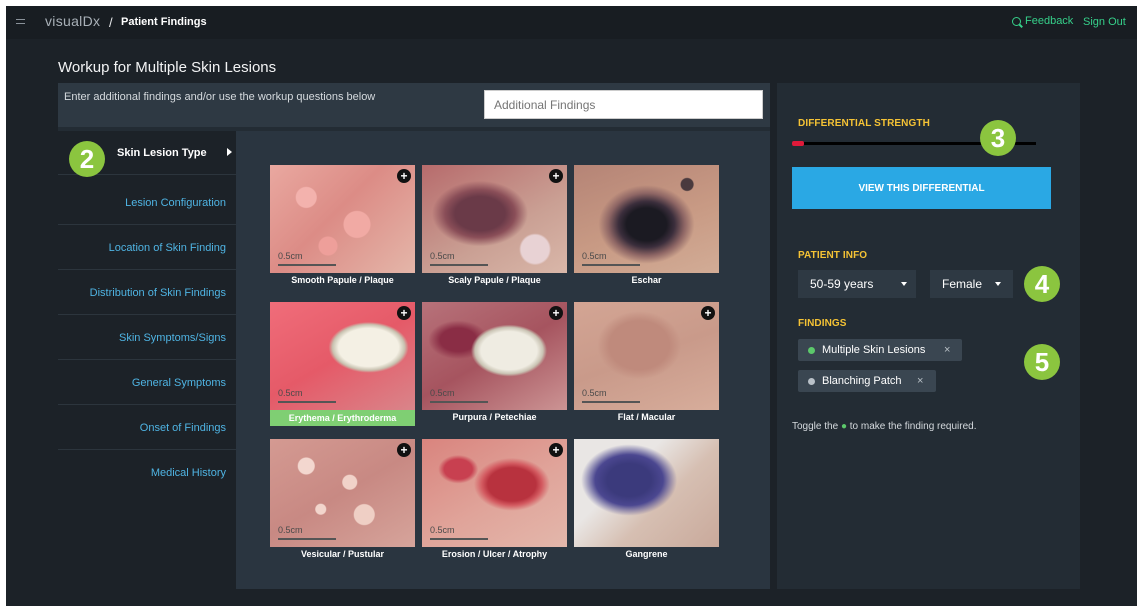 Image resolution: width=1143 pixels, height=612 pixels. What do you see at coordinates (646, 280) in the screenshot?
I see `lesion-label: Eschar` at bounding box center [646, 280].